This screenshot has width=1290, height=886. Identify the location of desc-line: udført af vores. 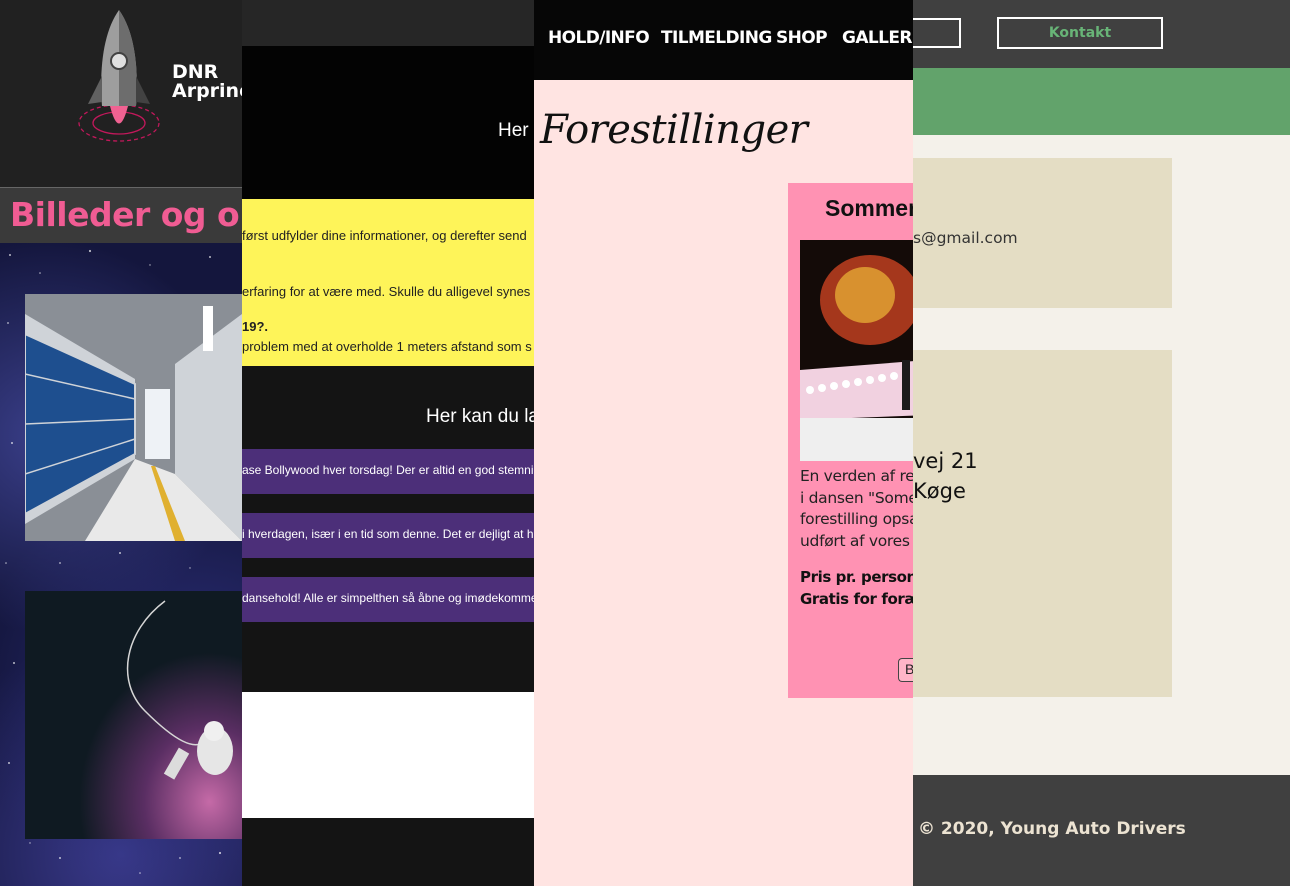
(855, 540).